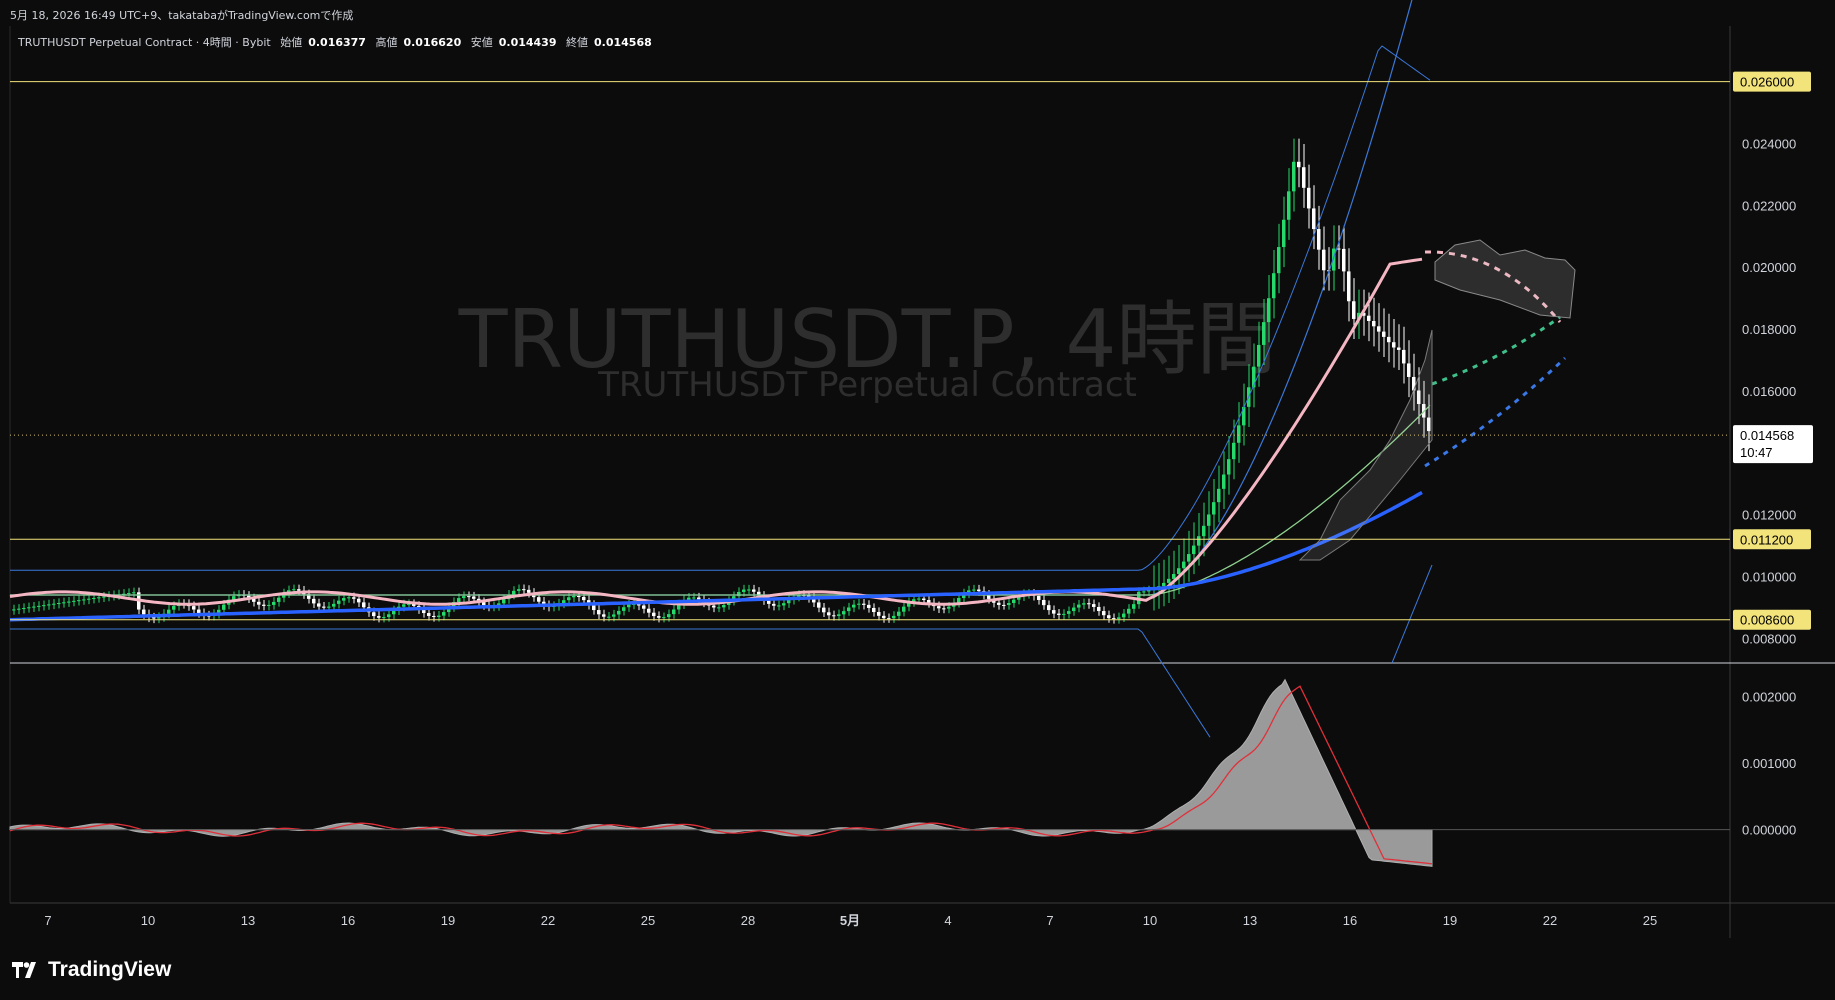 The height and width of the screenshot is (1000, 1835). Describe the element at coordinates (291, 42) in the screenshot. I see `open-label: 始値` at that location.